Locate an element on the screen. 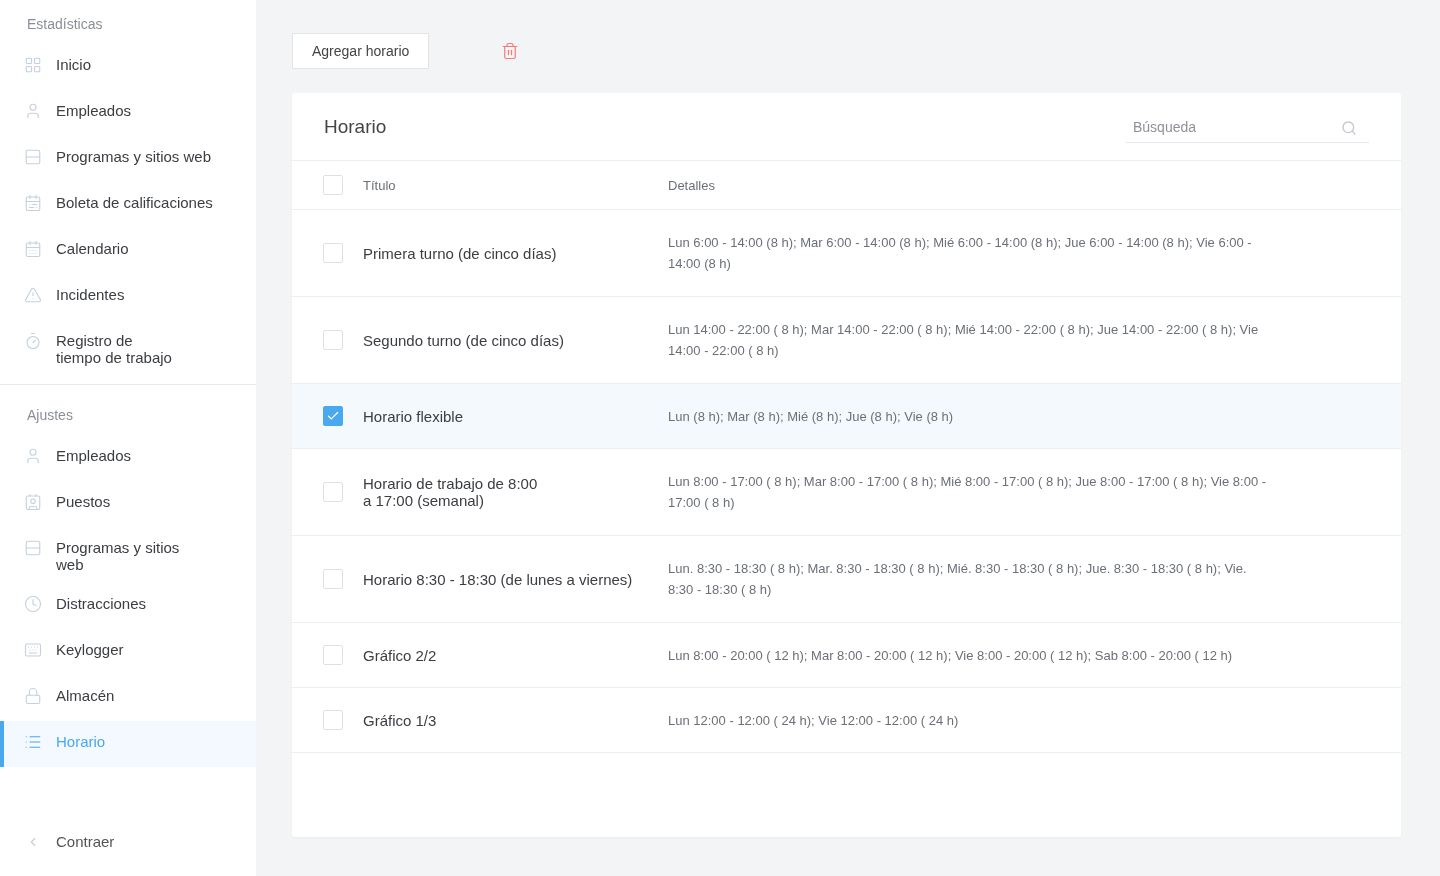 This screenshot has width=1440, height=876. sidebar-item: Distracciones is located at coordinates (128, 606).